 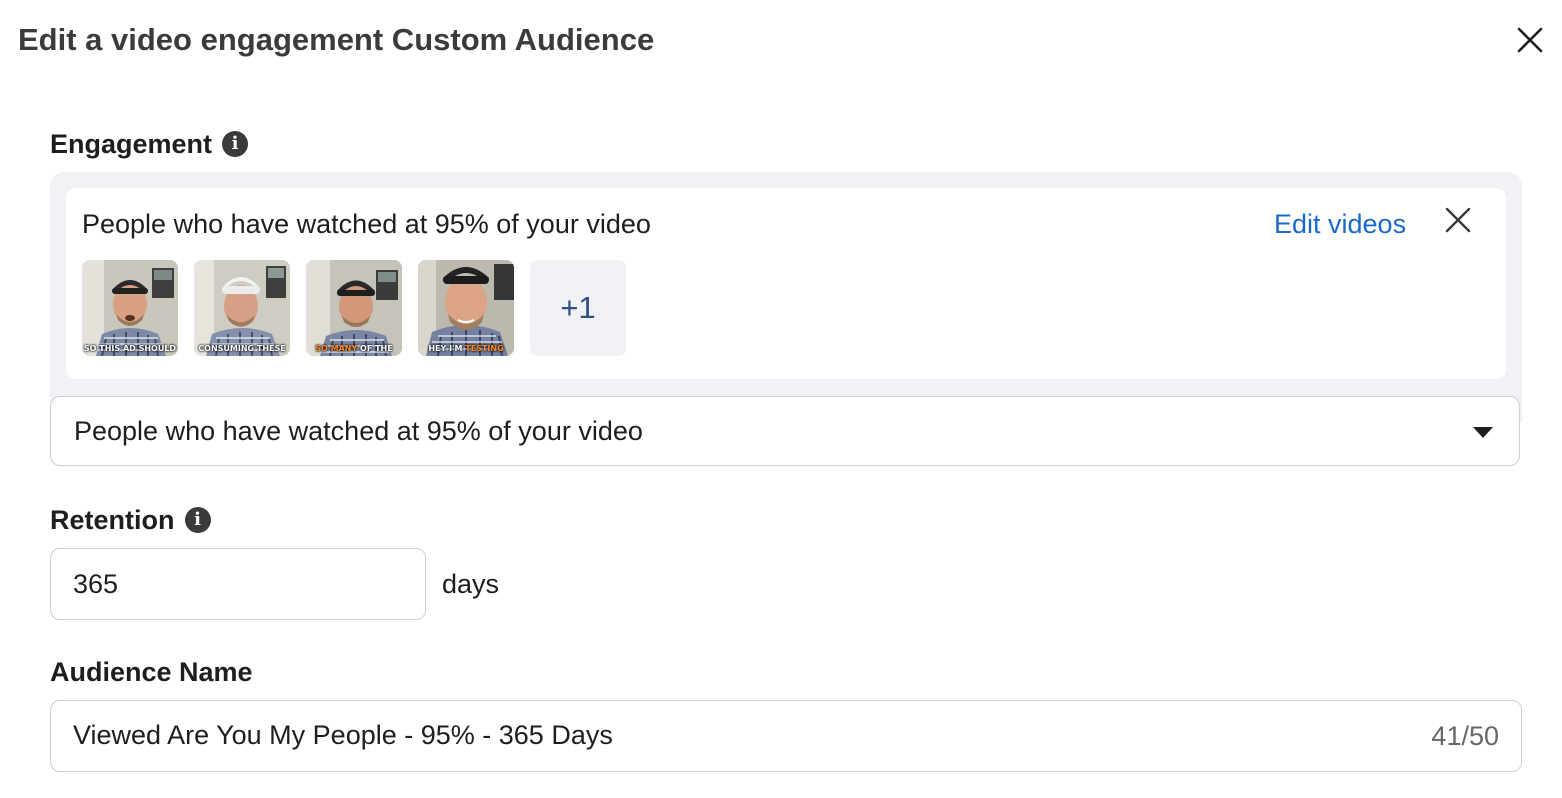 I want to click on remove-rule-button, so click(x=1458, y=220).